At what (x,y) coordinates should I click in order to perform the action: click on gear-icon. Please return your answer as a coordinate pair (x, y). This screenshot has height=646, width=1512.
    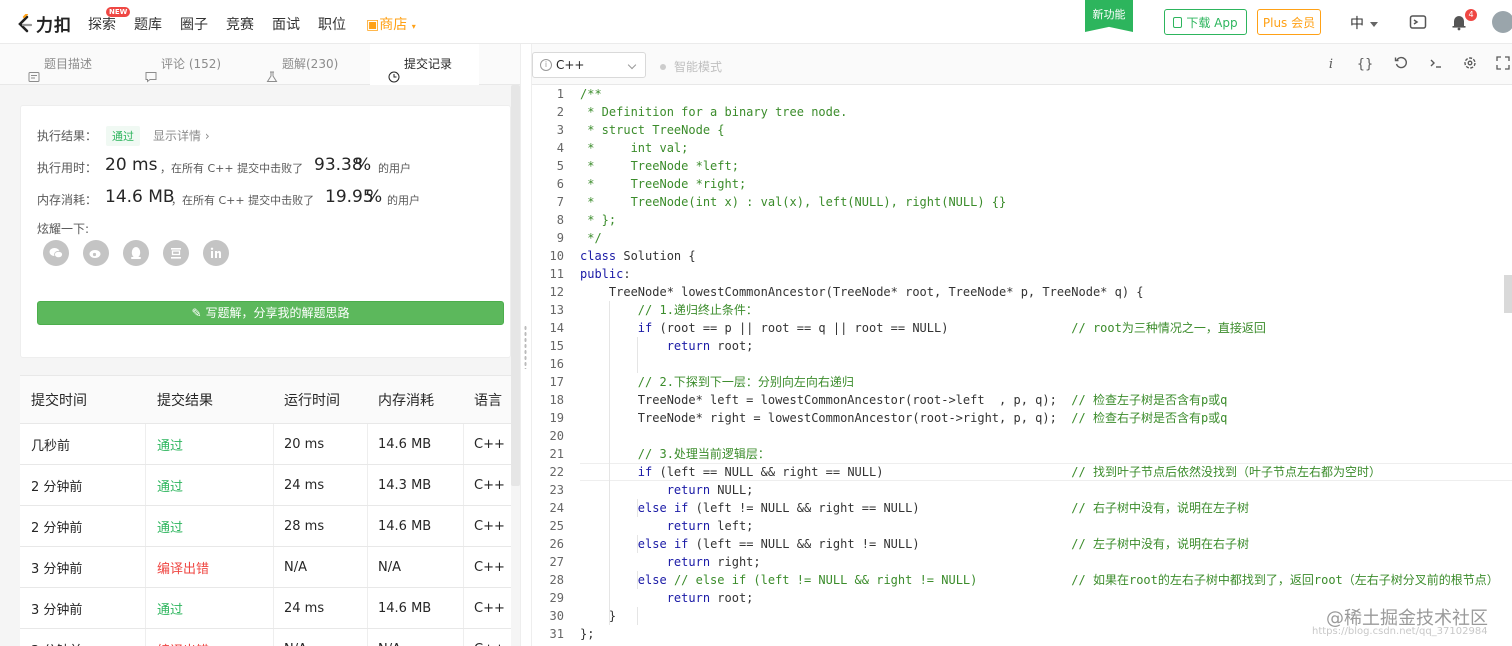
    Looking at the image, I should click on (1470, 65).